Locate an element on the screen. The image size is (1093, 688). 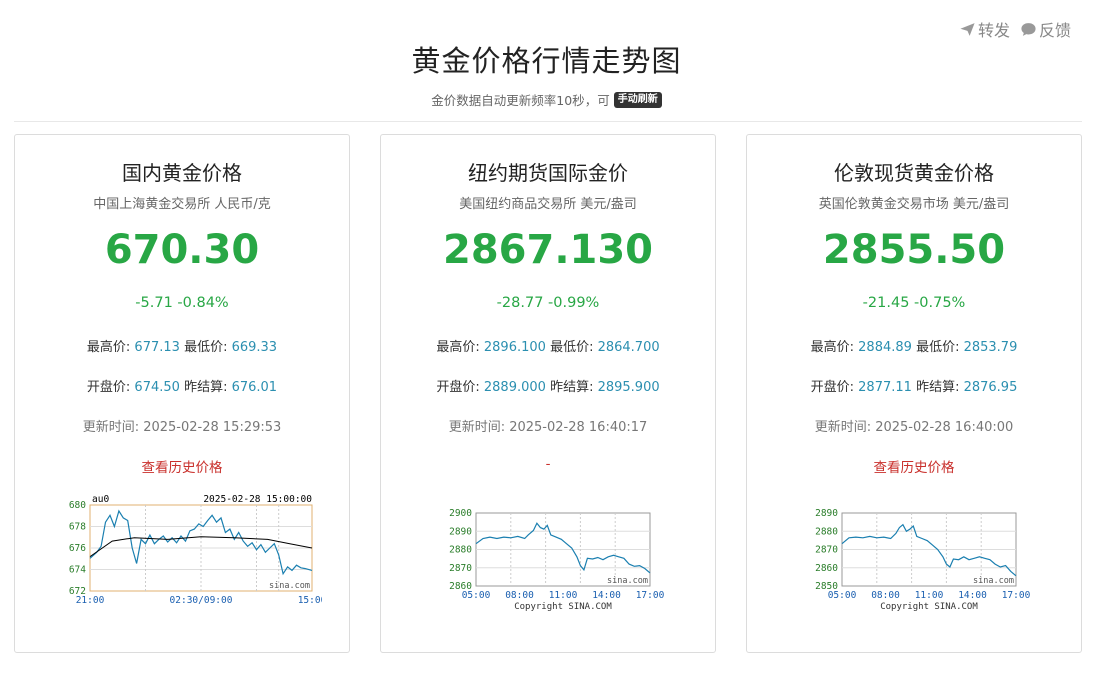
card-subtitle: 英国伦敦黄金交易市场 美元/盎司 is located at coordinates (914, 204).